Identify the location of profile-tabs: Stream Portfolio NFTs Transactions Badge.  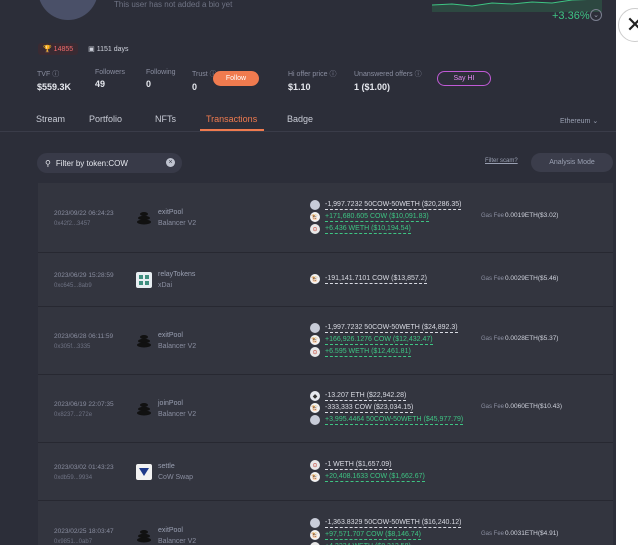
(174, 119).